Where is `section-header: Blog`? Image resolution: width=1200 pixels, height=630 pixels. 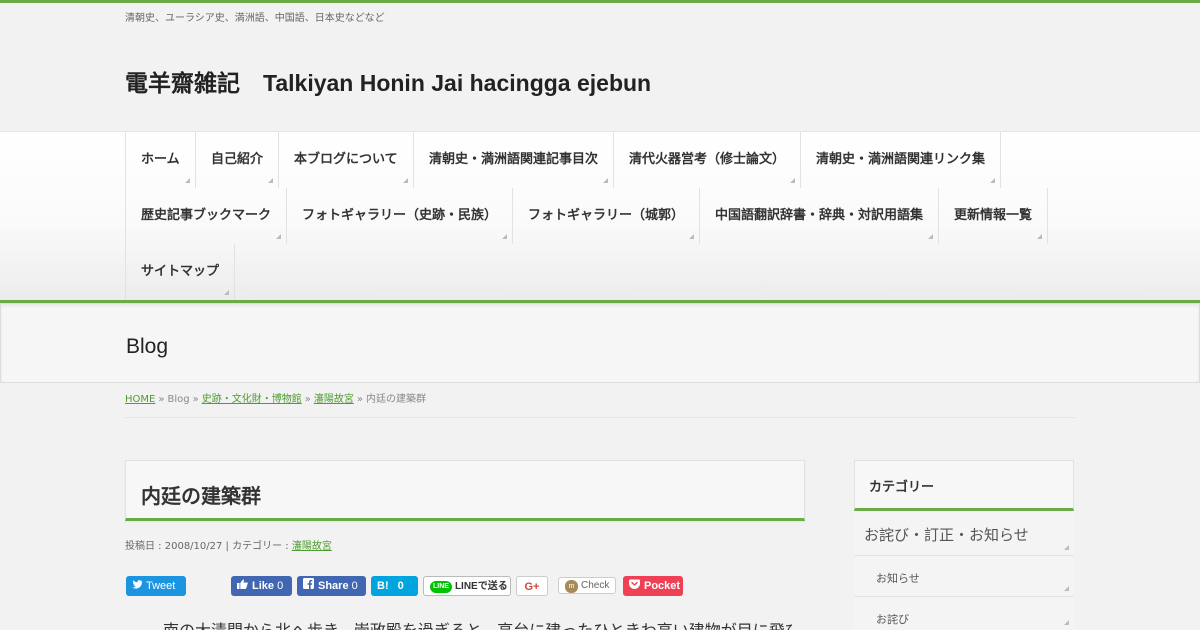 section-header: Blog is located at coordinates (600, 343).